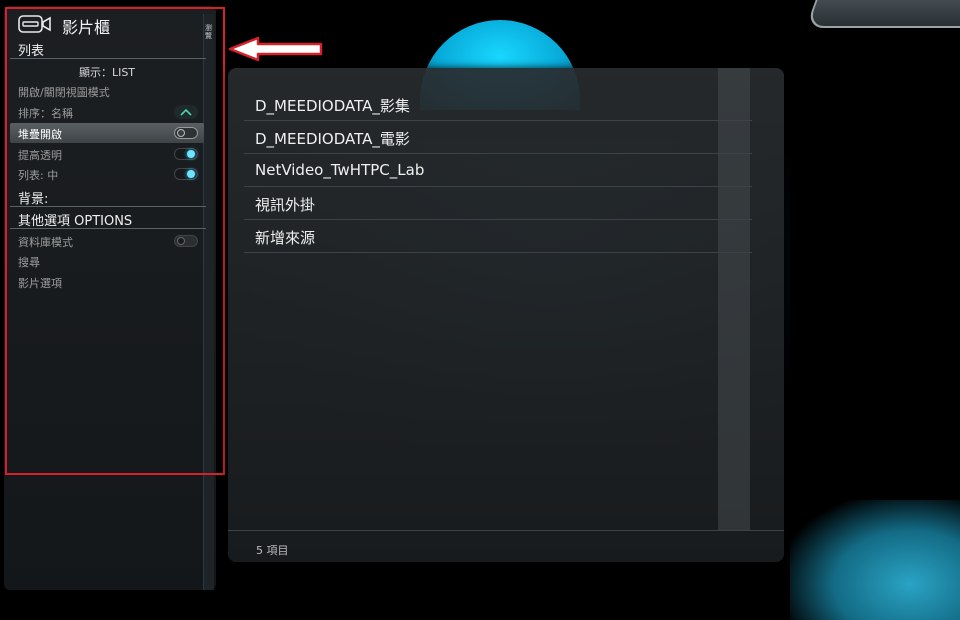 The height and width of the screenshot is (620, 960). Describe the element at coordinates (285, 205) in the screenshot. I see `list-item-label: 視訊外掛` at that location.